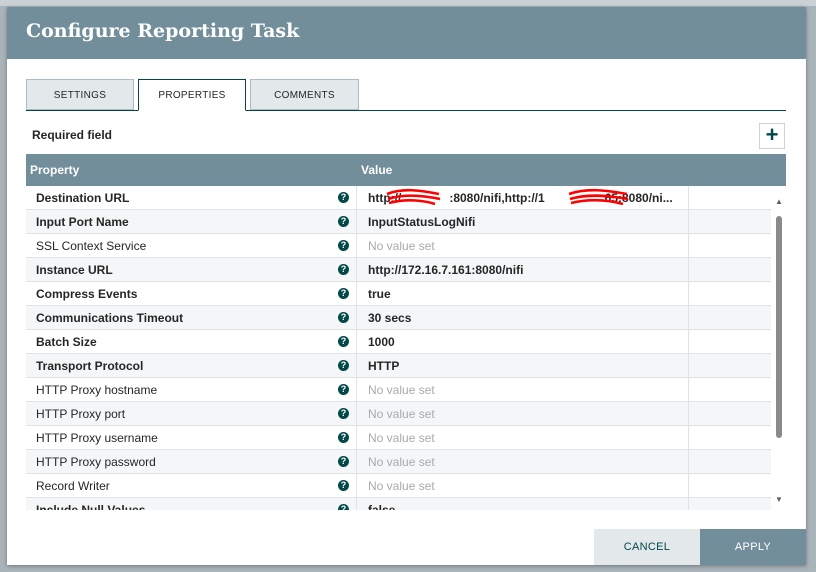 This screenshot has height=572, width=816. I want to click on table-row: Record Writer? No value set, so click(398, 486).